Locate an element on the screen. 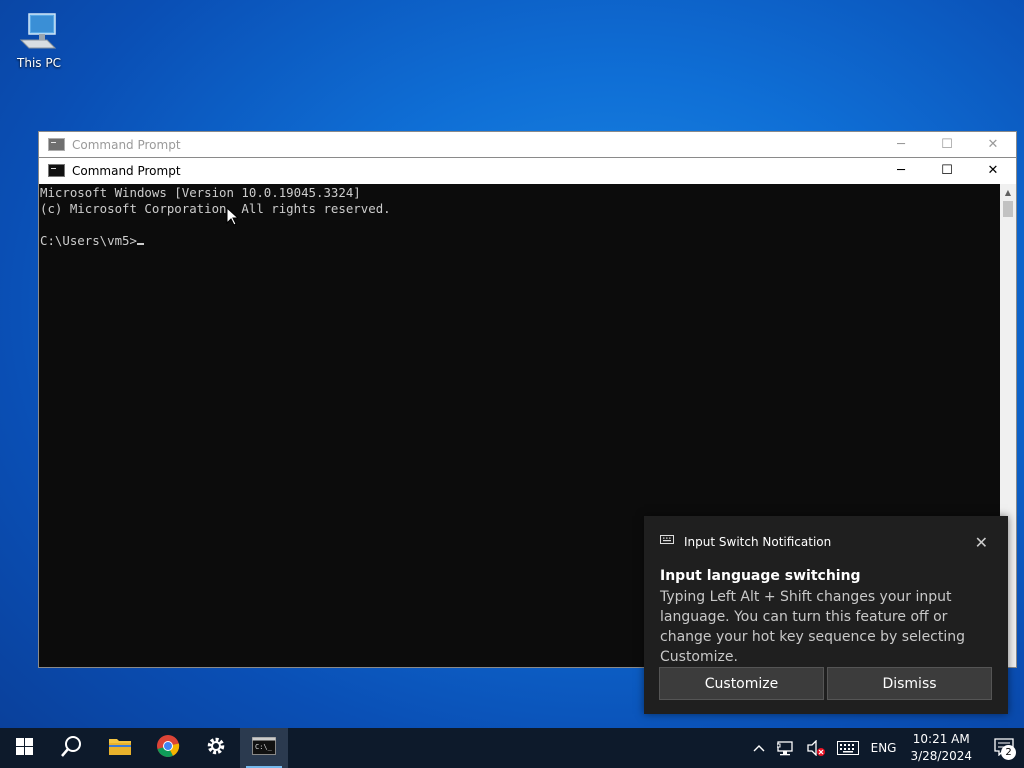 The width and height of the screenshot is (1024, 768). command-prompt-taskbar-button: C:\_ is located at coordinates (264, 748).